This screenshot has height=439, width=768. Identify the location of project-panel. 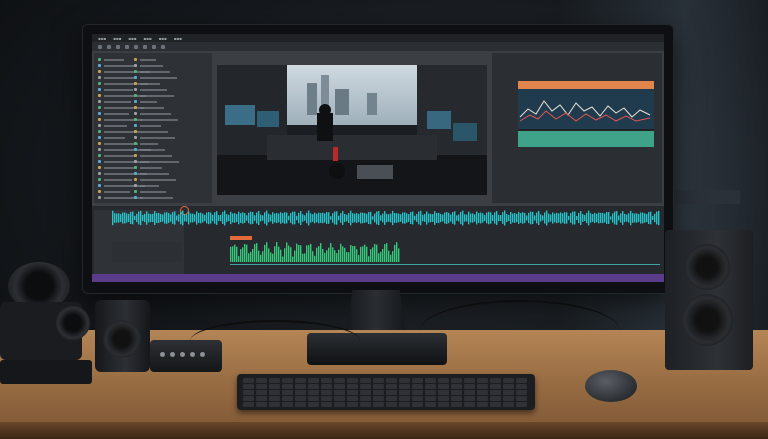
(153, 128).